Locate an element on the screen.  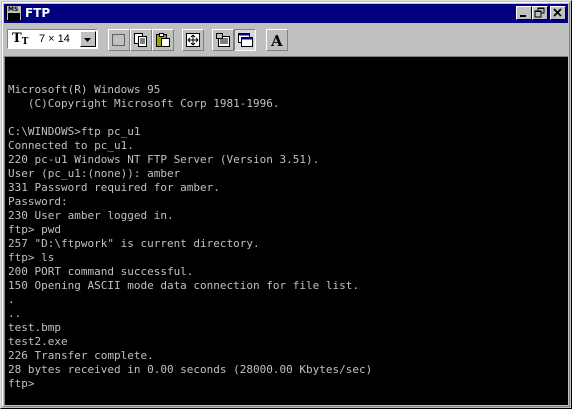
ms-dos-icon: MS is located at coordinates (14, 13).